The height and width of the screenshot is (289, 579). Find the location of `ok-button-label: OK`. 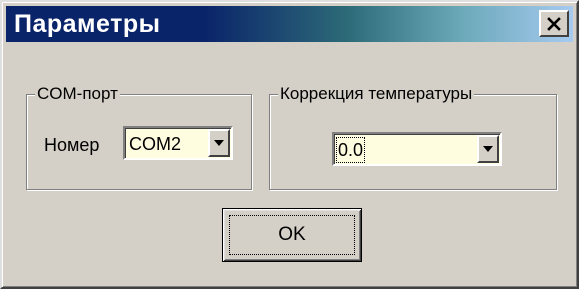

ok-button-label: OK is located at coordinates (292, 234).